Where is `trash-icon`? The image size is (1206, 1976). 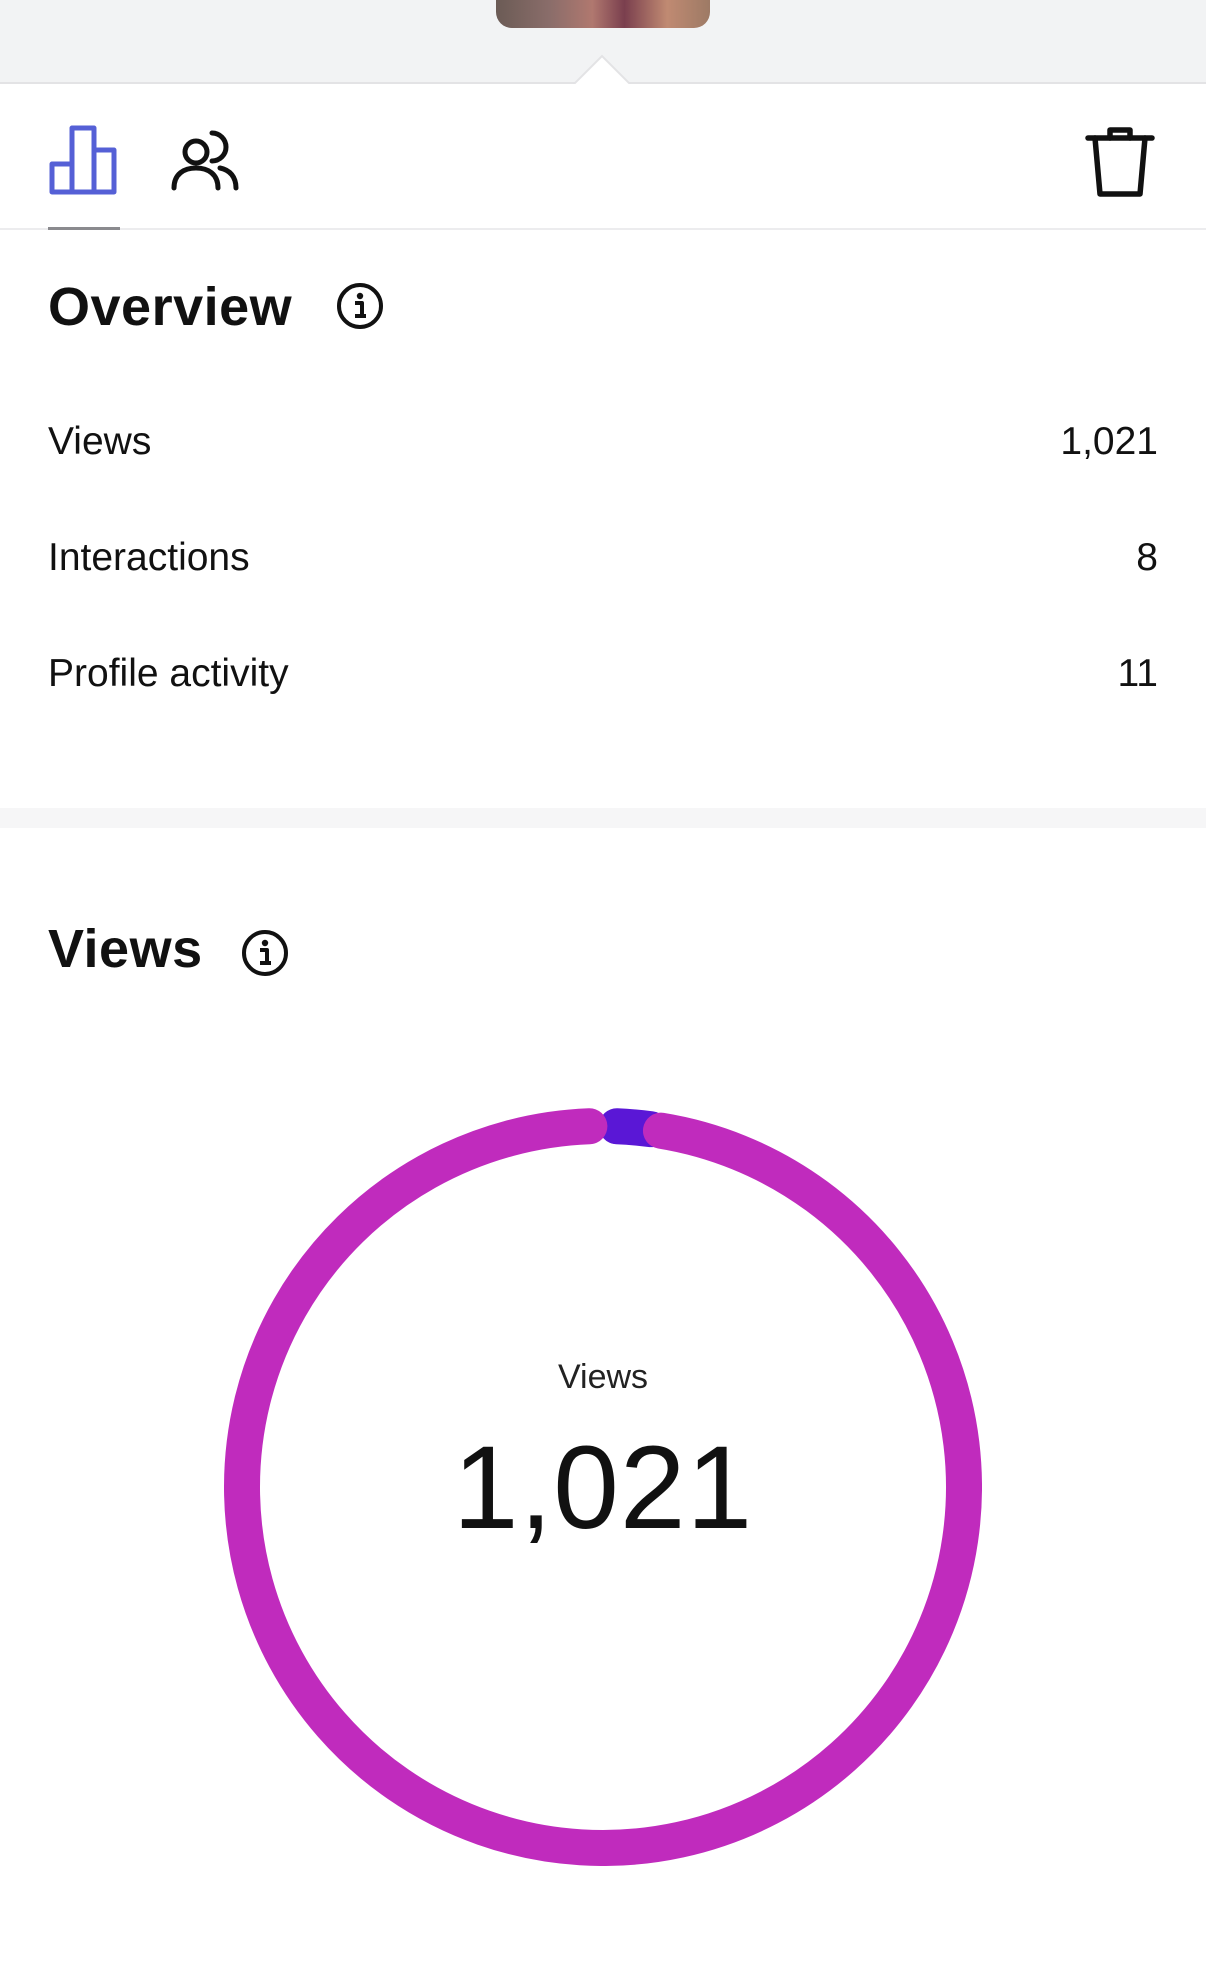 trash-icon is located at coordinates (1120, 162).